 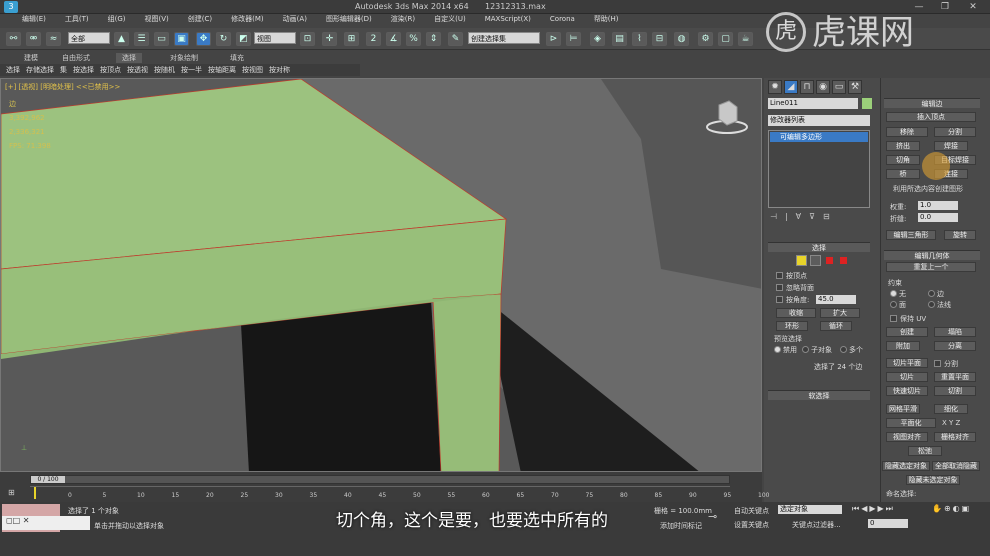 I want to click on turn-button: 旋转, so click(x=960, y=235).